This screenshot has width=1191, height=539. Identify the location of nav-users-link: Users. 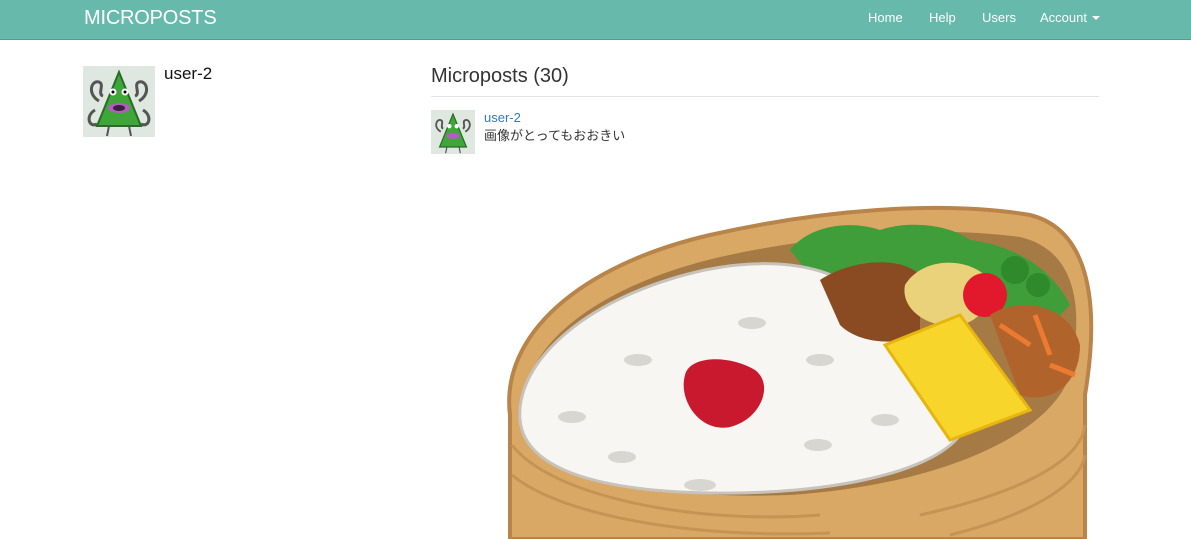
(999, 17).